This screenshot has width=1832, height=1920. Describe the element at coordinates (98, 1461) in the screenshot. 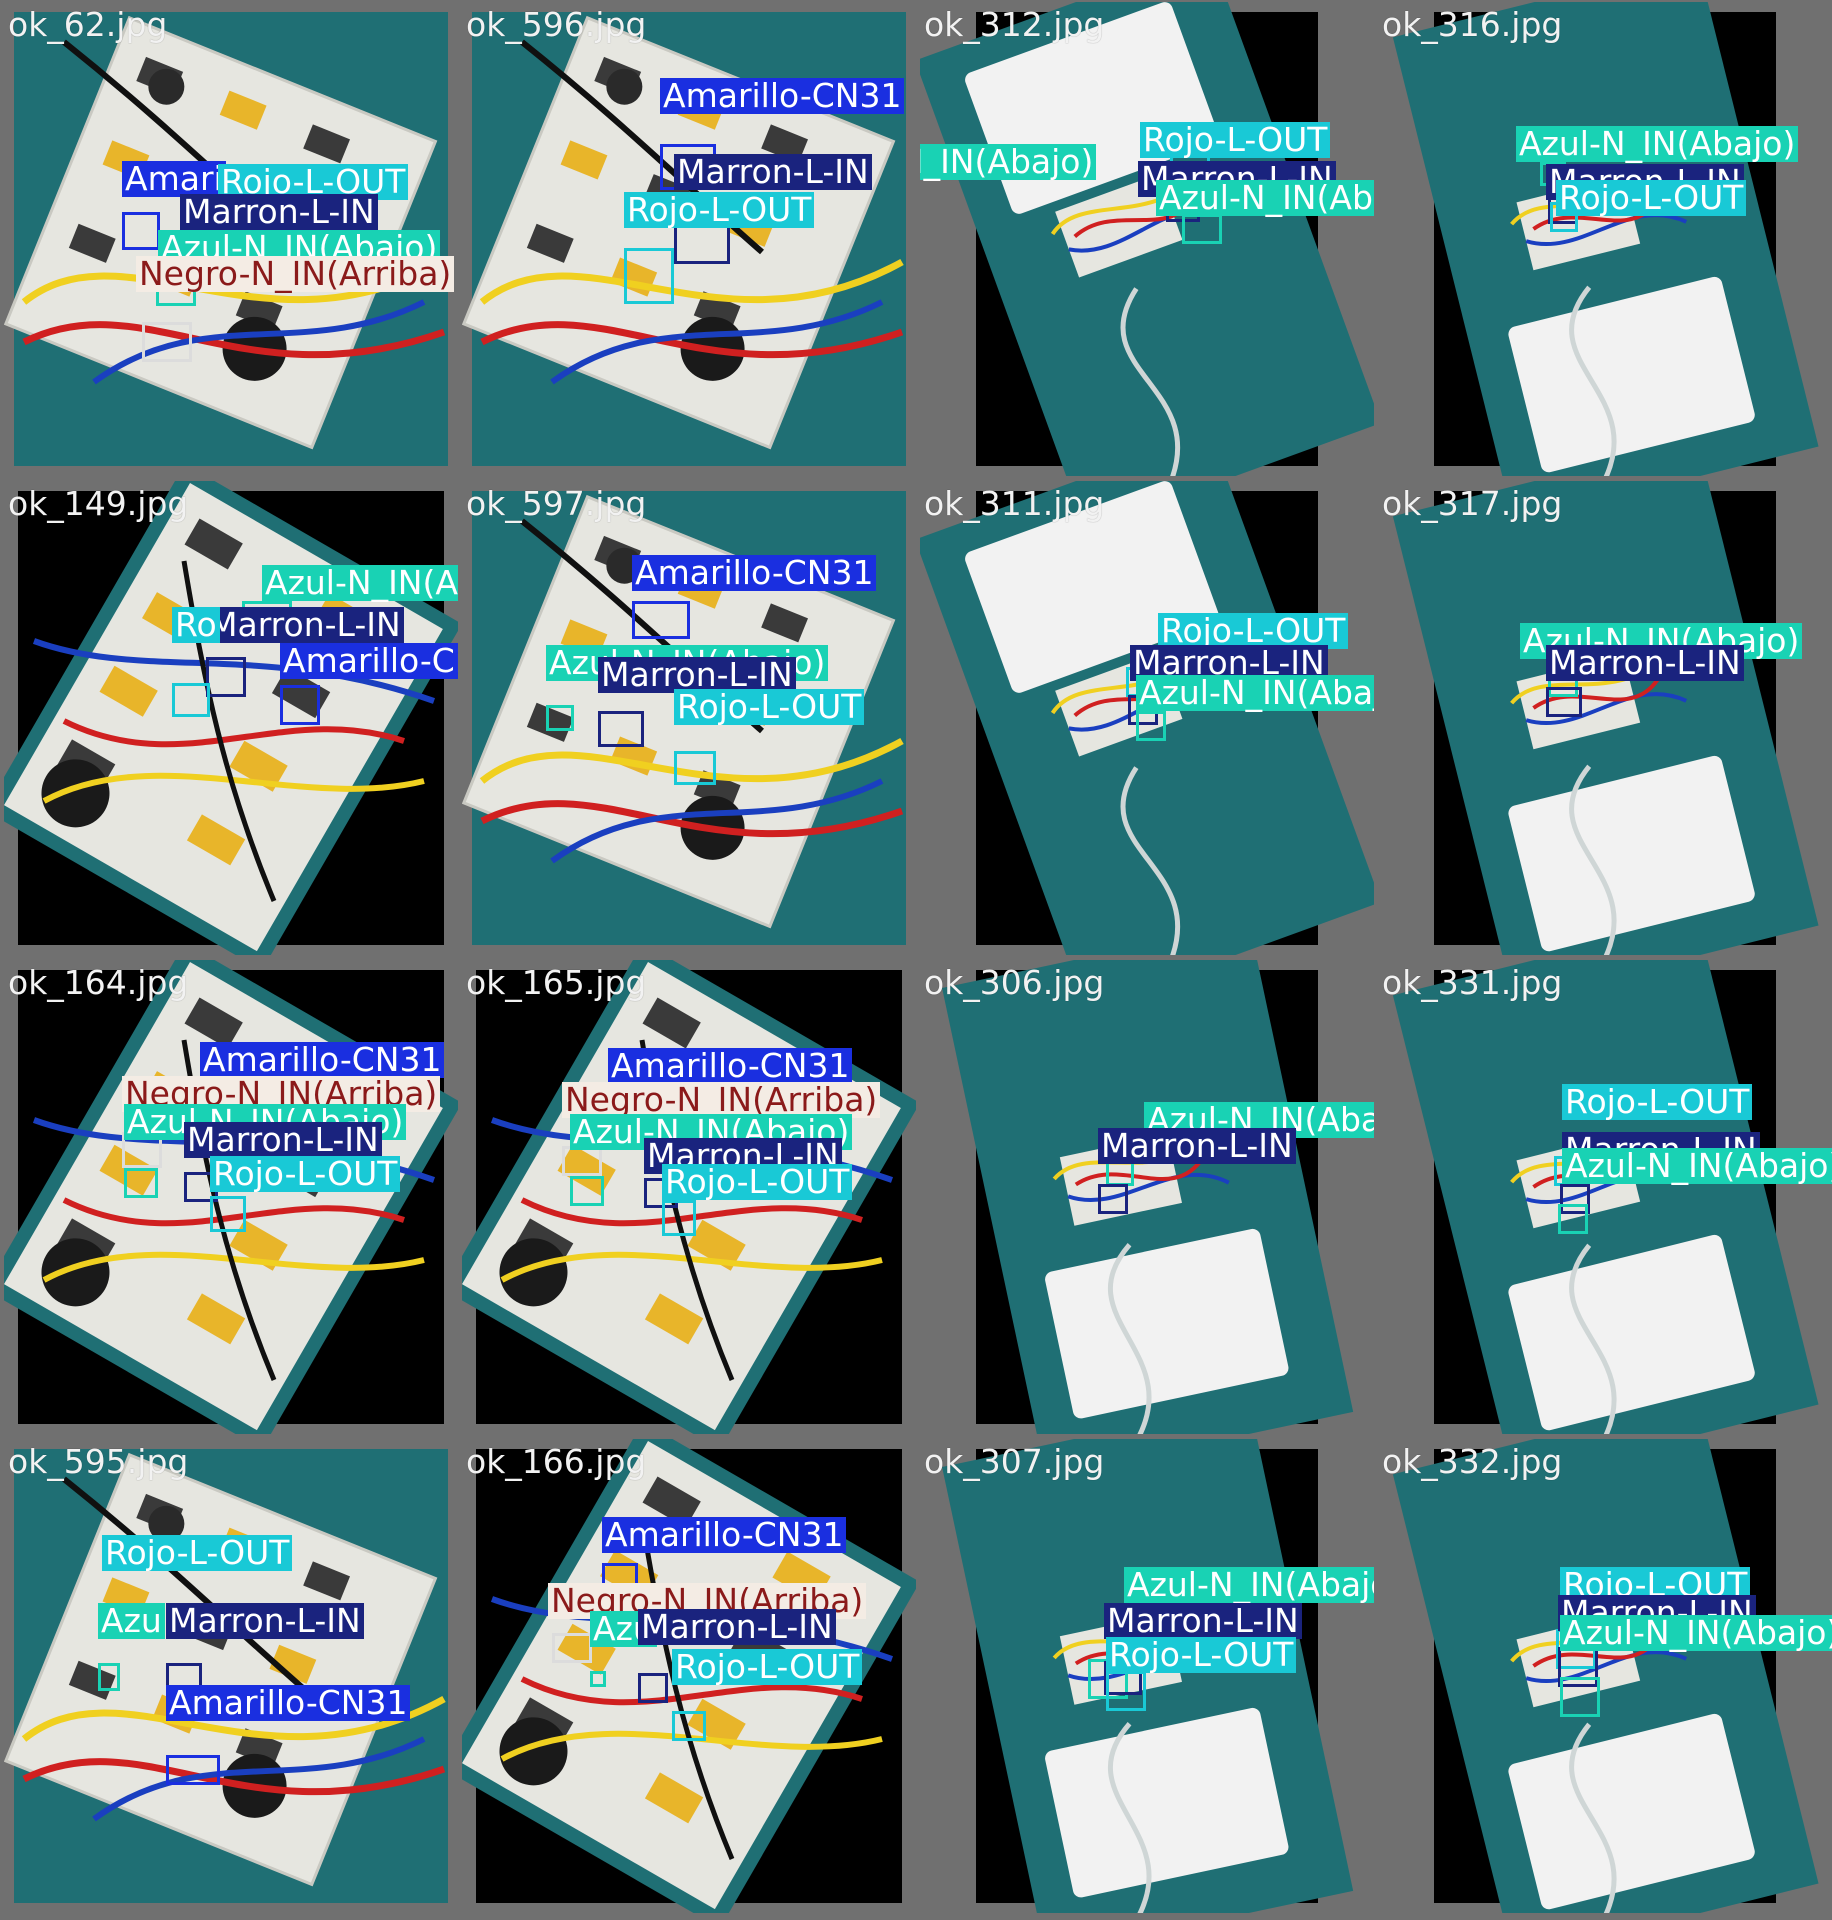

I see `image-filename: ok_595.jpg` at that location.